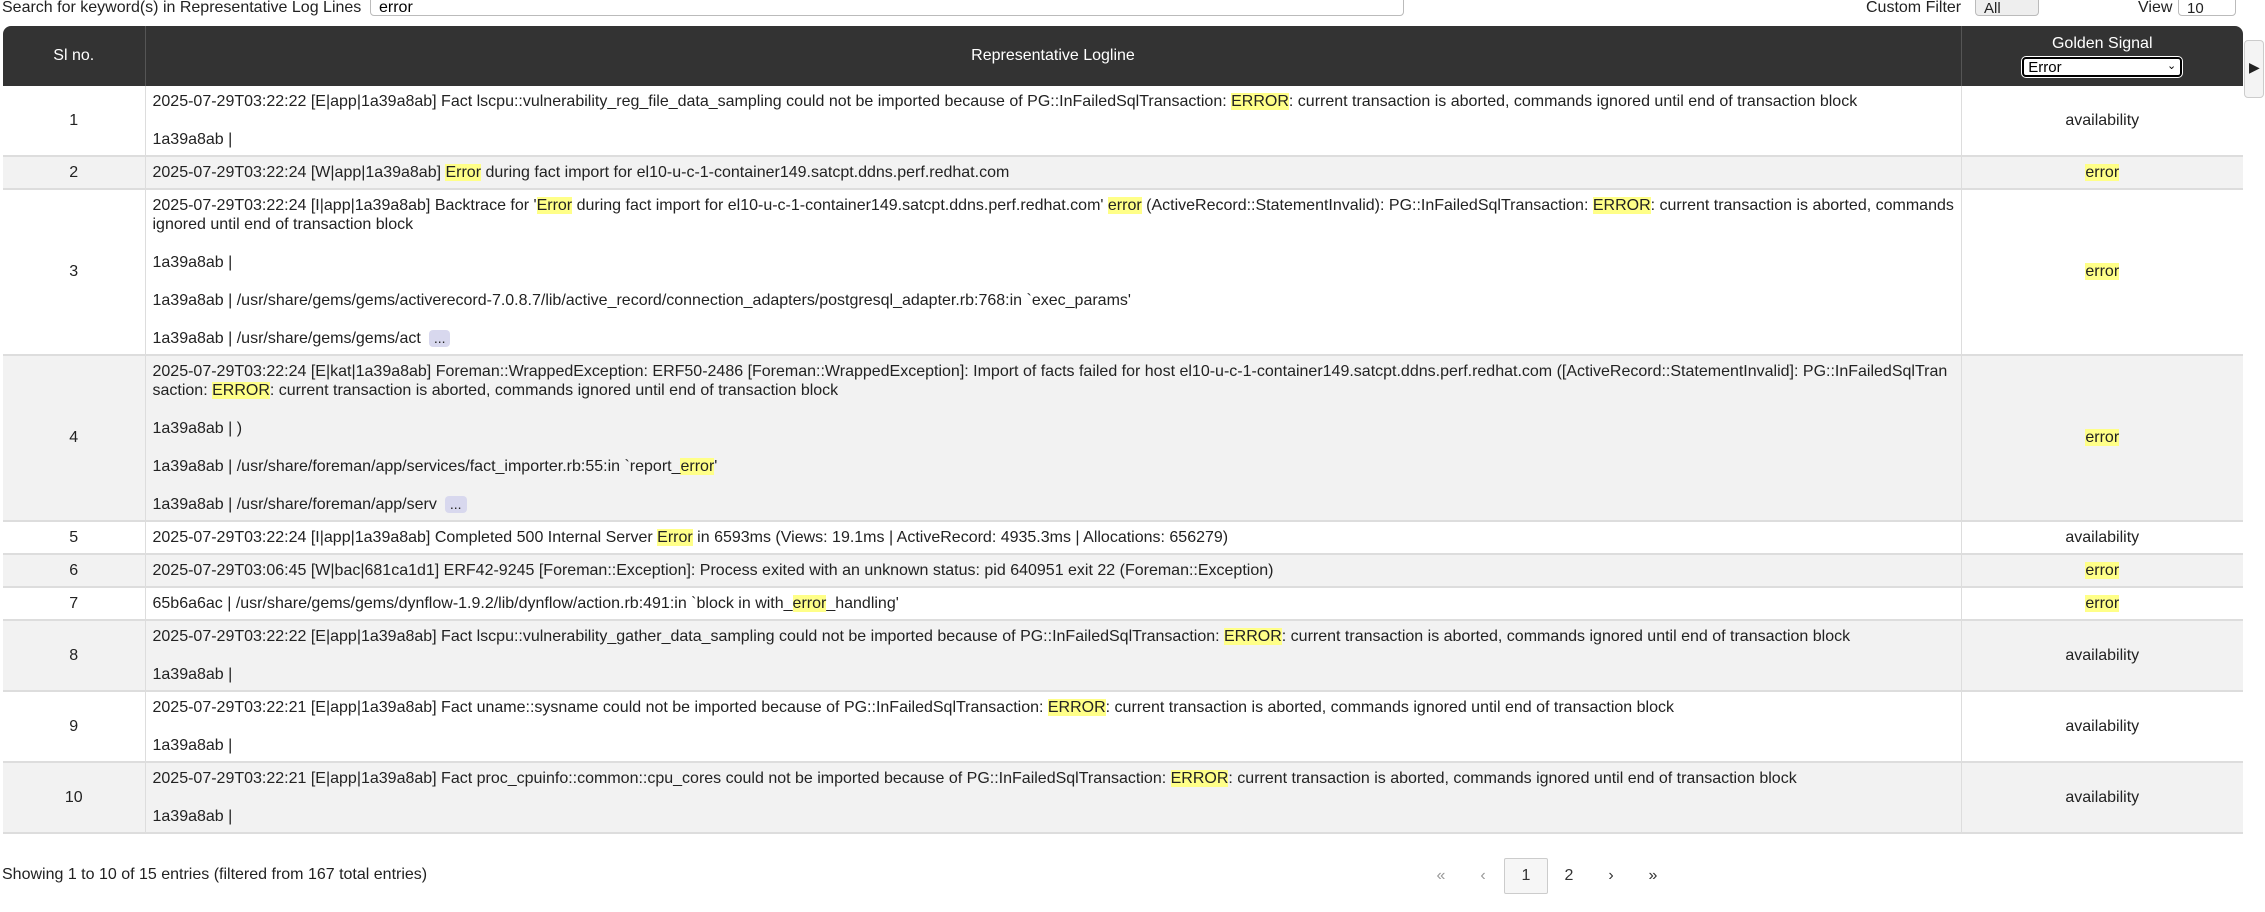  I want to click on caret-right-icon: ▶, so click(2254, 67).